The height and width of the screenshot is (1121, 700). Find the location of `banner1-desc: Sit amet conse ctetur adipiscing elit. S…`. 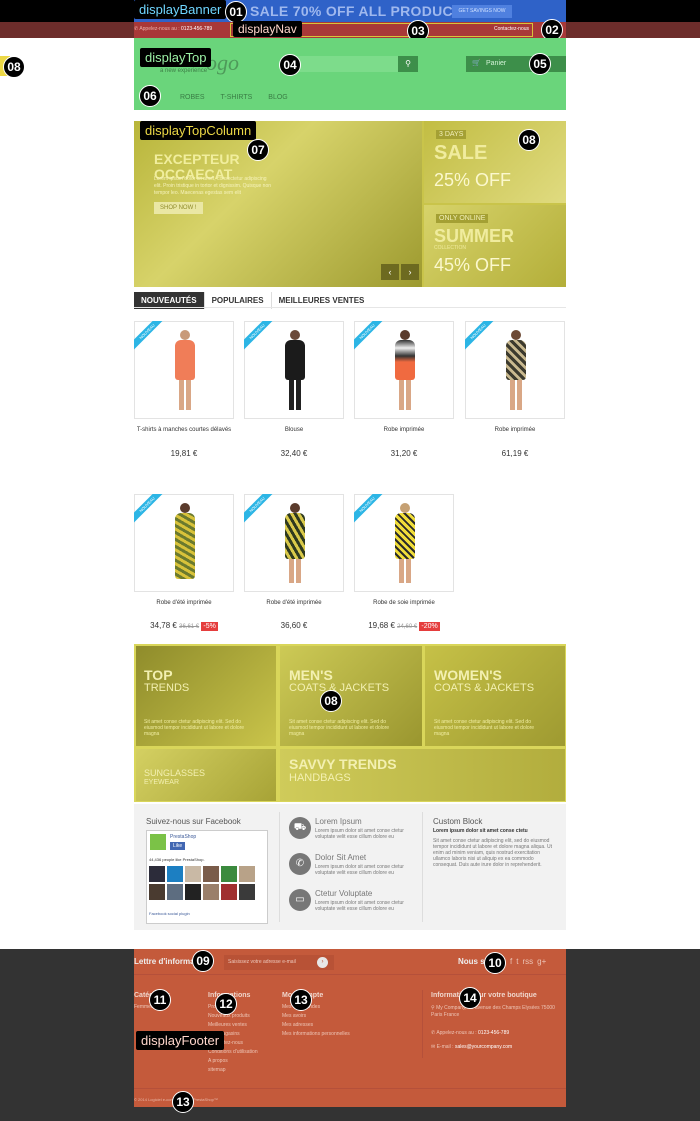

banner1-desc: Sit amet conse ctetur adipiscing elit. S… is located at coordinates (194, 728).